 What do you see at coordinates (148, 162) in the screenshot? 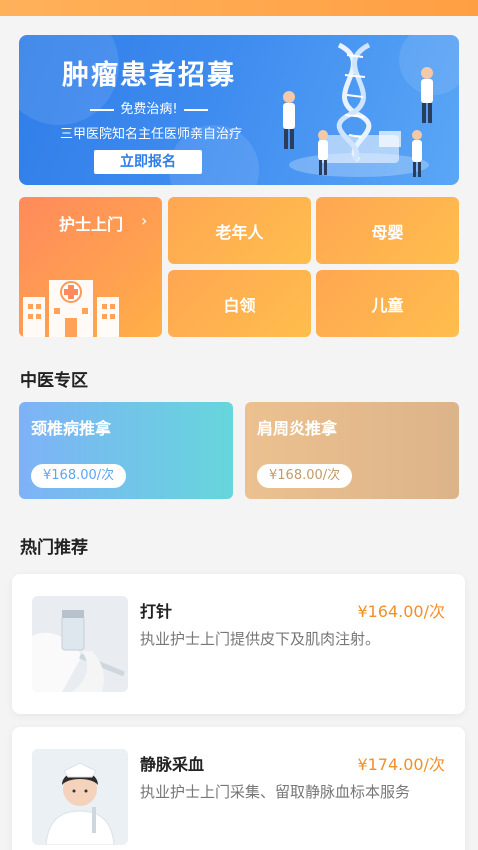
I see `signup-button: 立即报名` at bounding box center [148, 162].